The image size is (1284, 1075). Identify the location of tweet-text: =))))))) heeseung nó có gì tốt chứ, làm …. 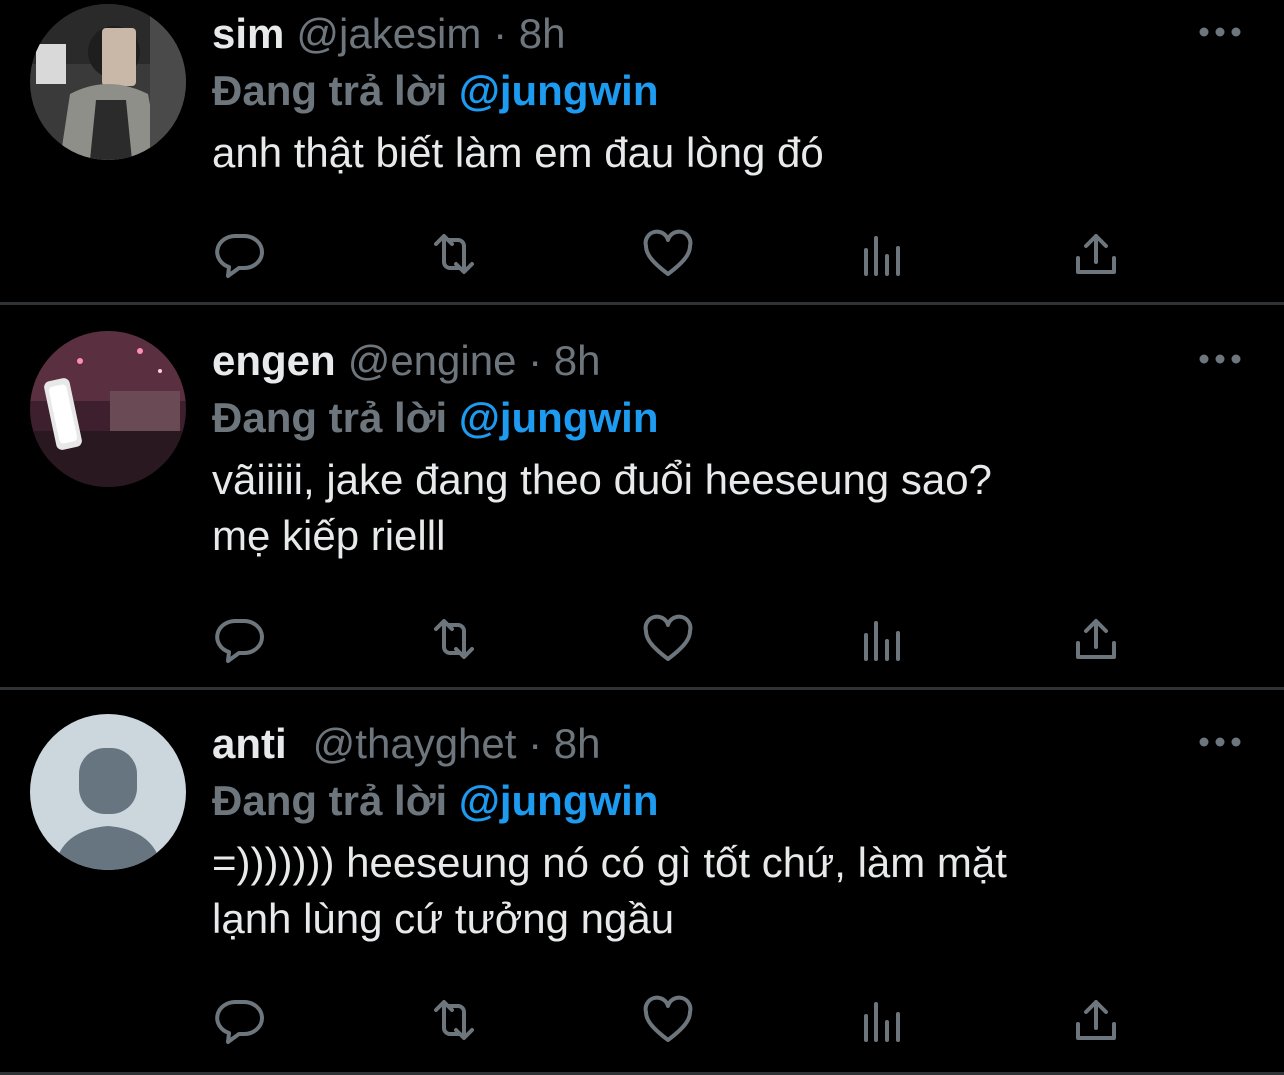
(609, 890).